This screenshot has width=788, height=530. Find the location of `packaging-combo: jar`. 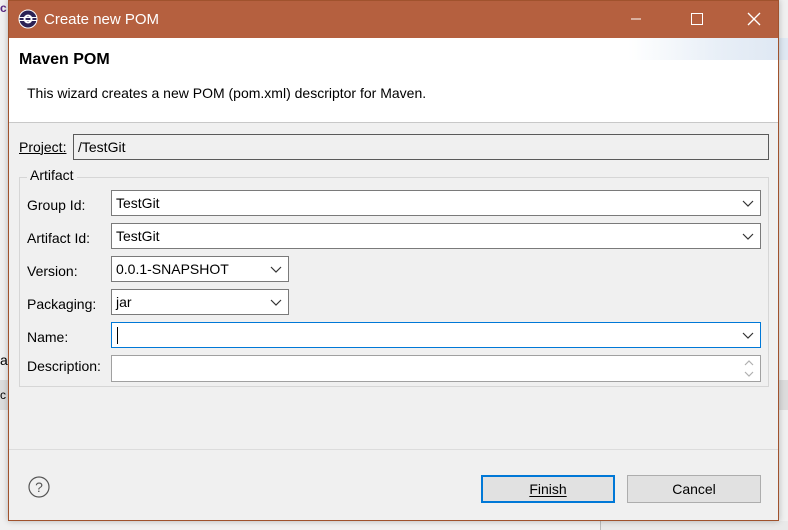

packaging-combo: jar is located at coordinates (200, 302).